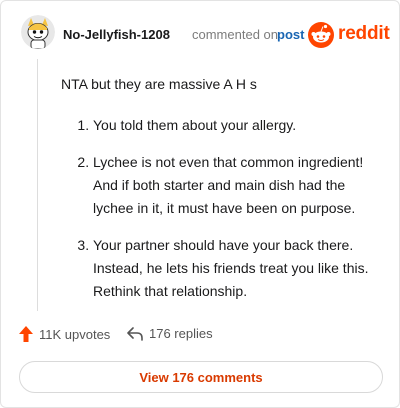 This screenshot has width=400, height=408. I want to click on replies-button: 176 replies, so click(170, 333).